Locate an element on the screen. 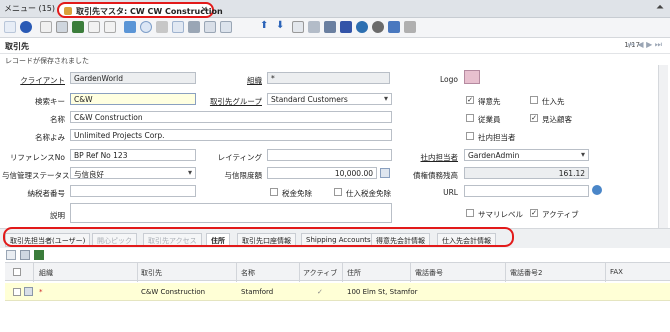 Image resolution: width=670 pixels, height=332 pixels. tax-id-field is located at coordinates (133, 191).